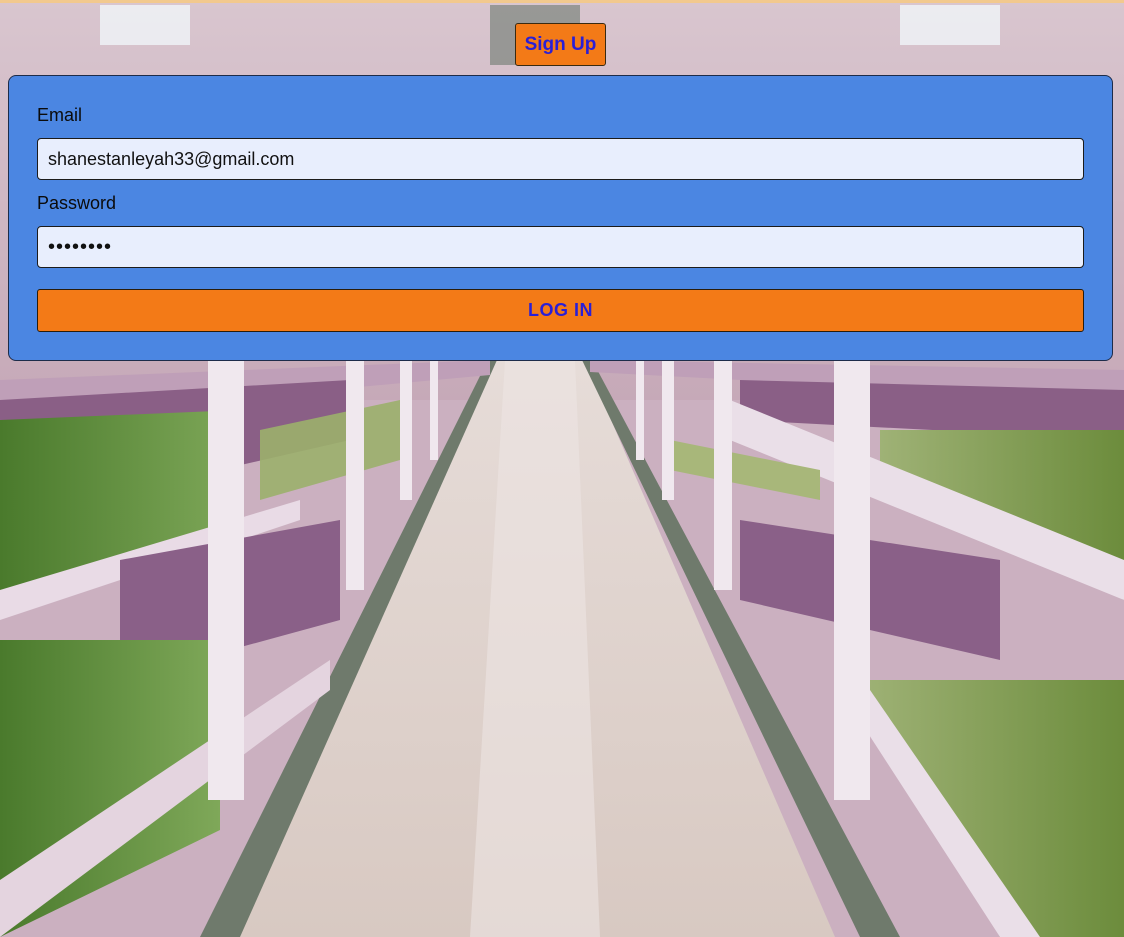 The image size is (1124, 937). What do you see at coordinates (77, 203) in the screenshot?
I see `password-label: Password` at bounding box center [77, 203].